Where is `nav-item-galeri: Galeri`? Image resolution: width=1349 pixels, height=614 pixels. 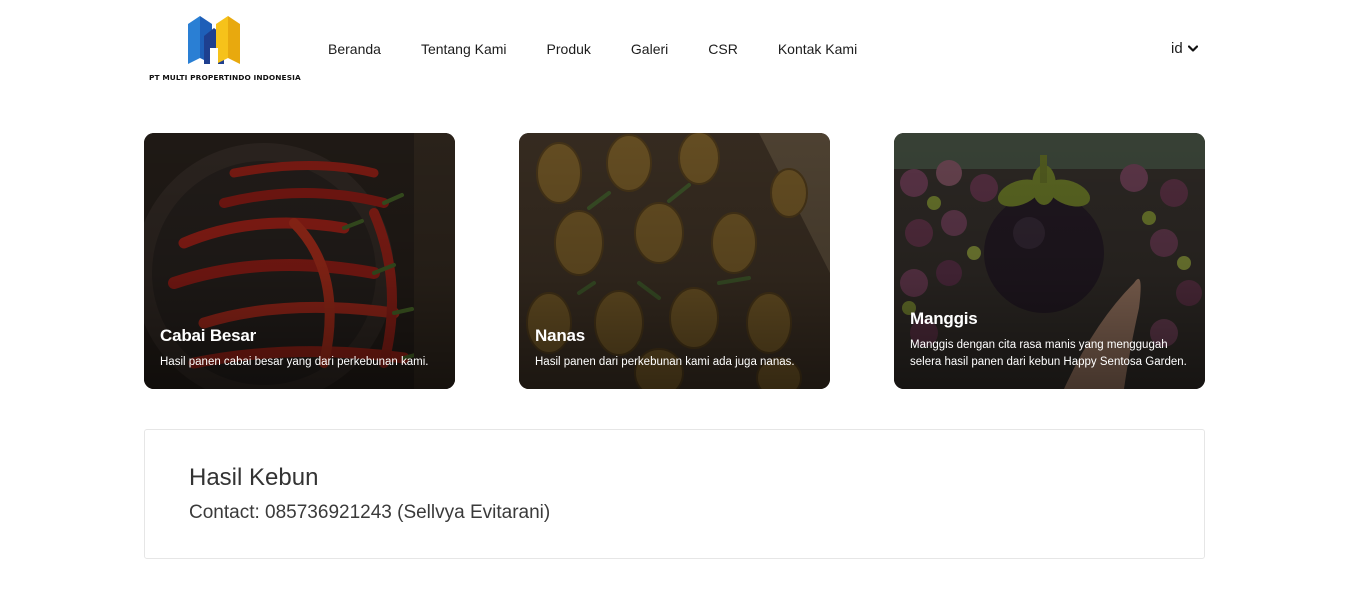
nav-item-galeri: Galeri is located at coordinates (649, 49).